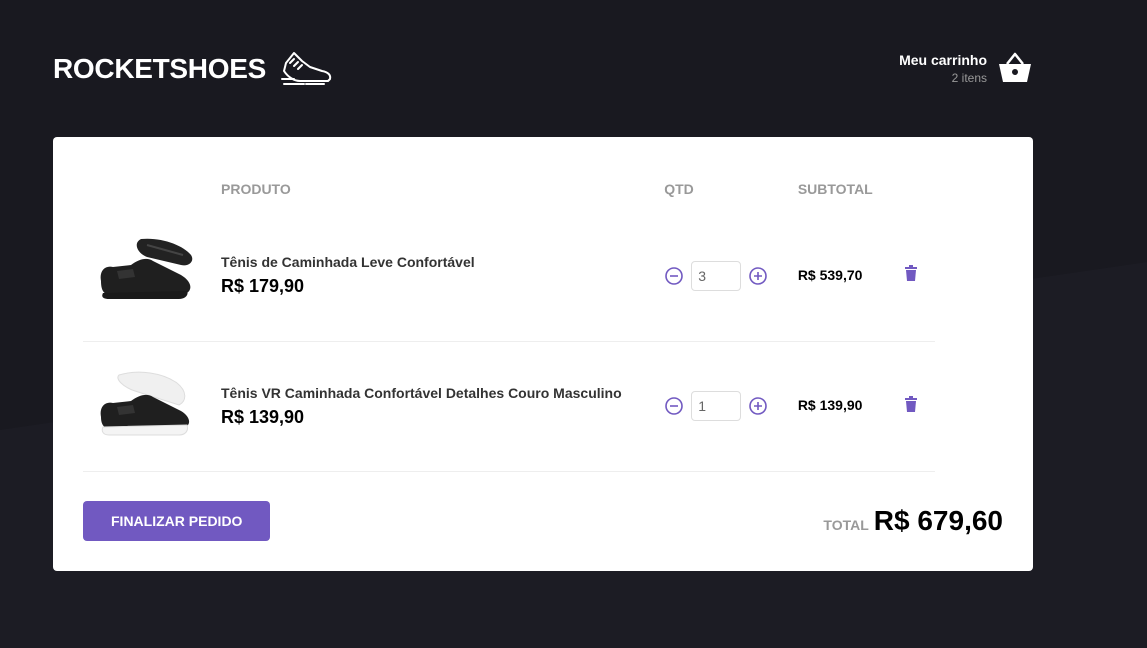  What do you see at coordinates (543, 69) in the screenshot?
I see `header: ROCKETSHOES Meu carrinho 2 itens` at bounding box center [543, 69].